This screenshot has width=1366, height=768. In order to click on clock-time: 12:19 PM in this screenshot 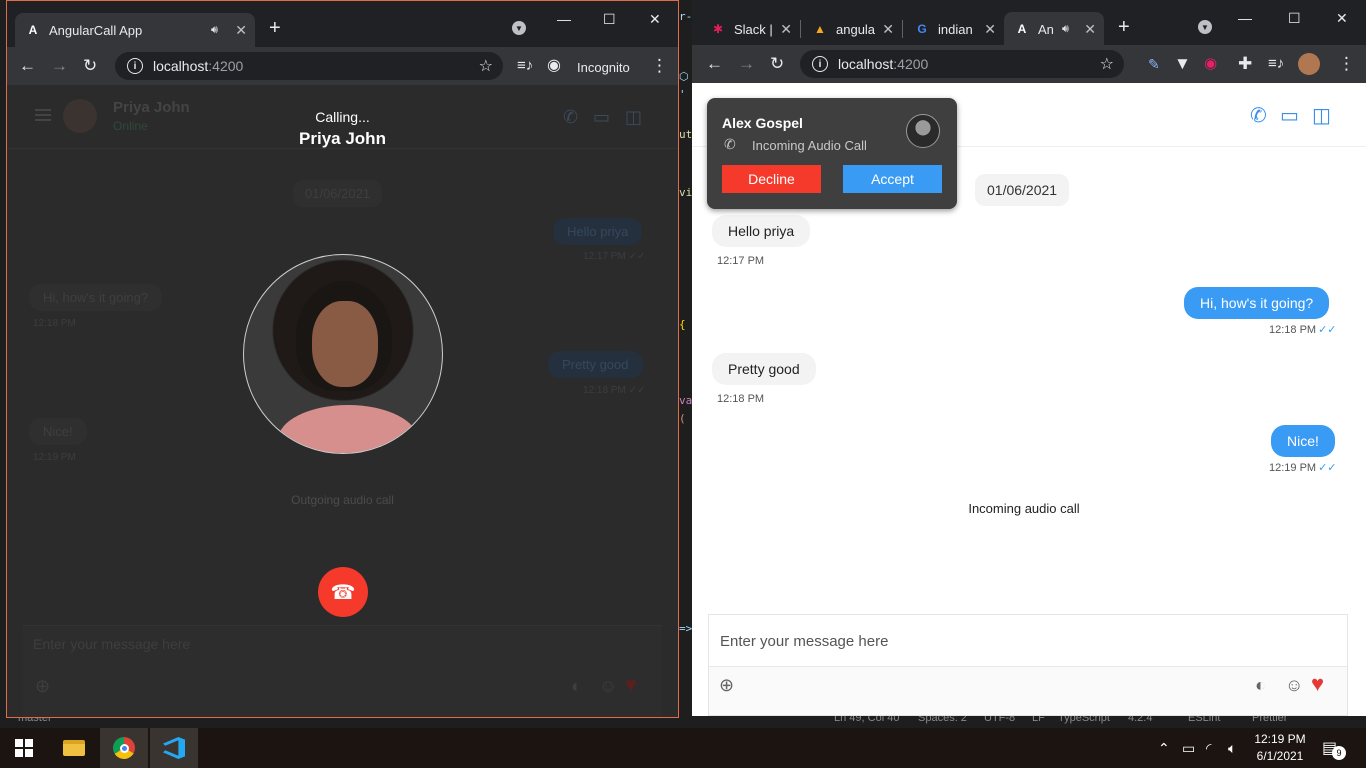, I will do `click(1280, 739)`.